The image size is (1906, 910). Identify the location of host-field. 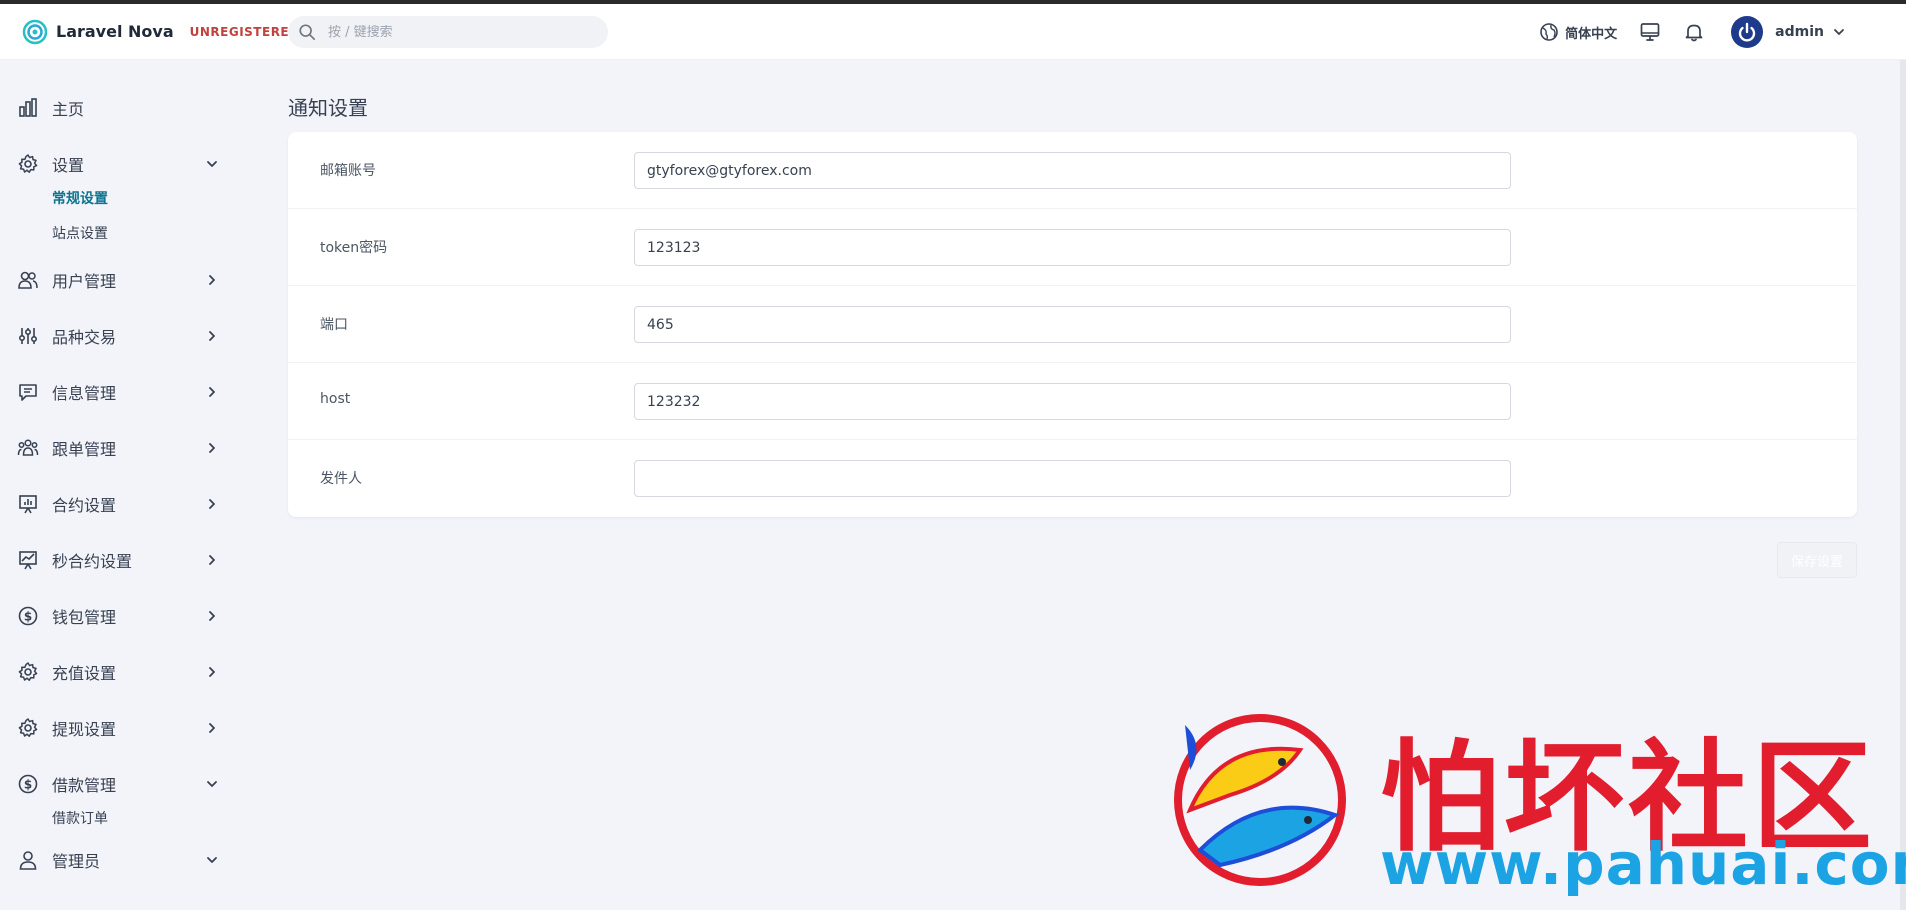
(1072, 401).